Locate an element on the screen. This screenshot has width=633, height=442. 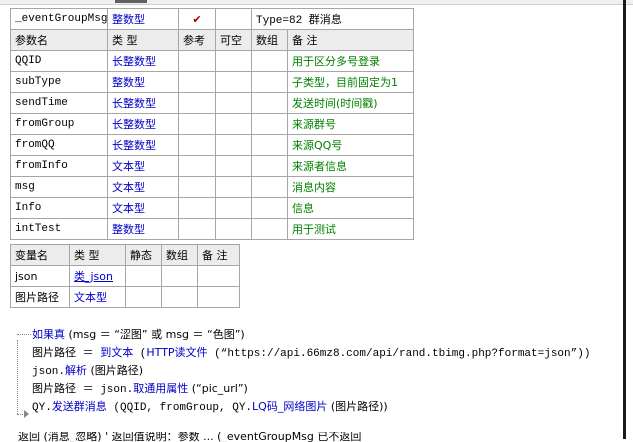
header-ref: 参考 is located at coordinates (197, 40).